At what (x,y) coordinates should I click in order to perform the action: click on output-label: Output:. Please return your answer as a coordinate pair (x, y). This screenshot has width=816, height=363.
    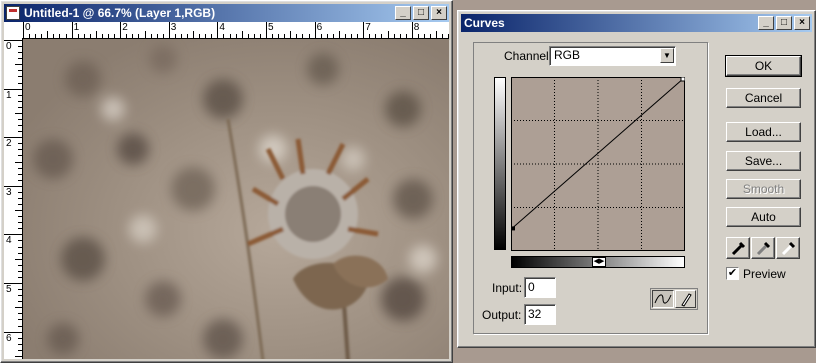
    Looking at the image, I should click on (502, 315).